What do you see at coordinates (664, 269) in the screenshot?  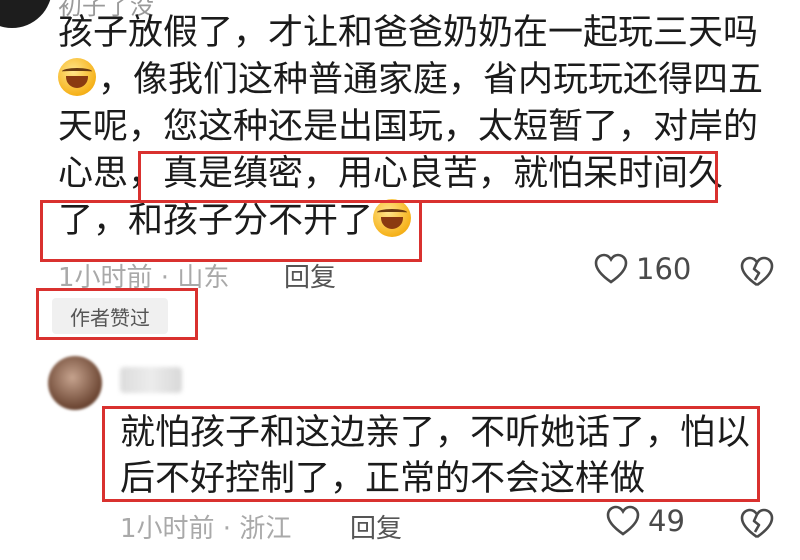 I see `like-count: 160` at bounding box center [664, 269].